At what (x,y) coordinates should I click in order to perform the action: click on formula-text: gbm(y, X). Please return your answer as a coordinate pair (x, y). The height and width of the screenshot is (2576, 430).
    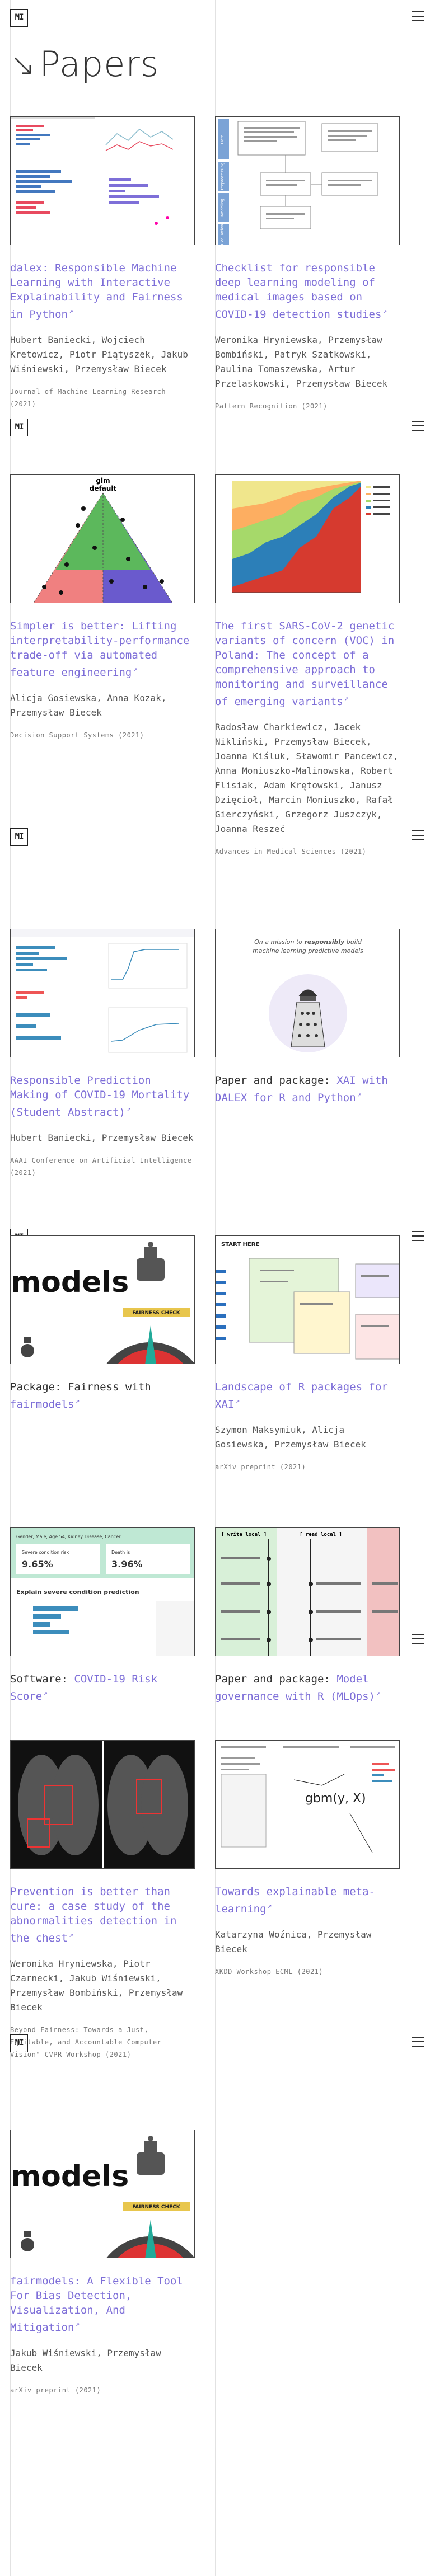
    Looking at the image, I should click on (335, 1799).